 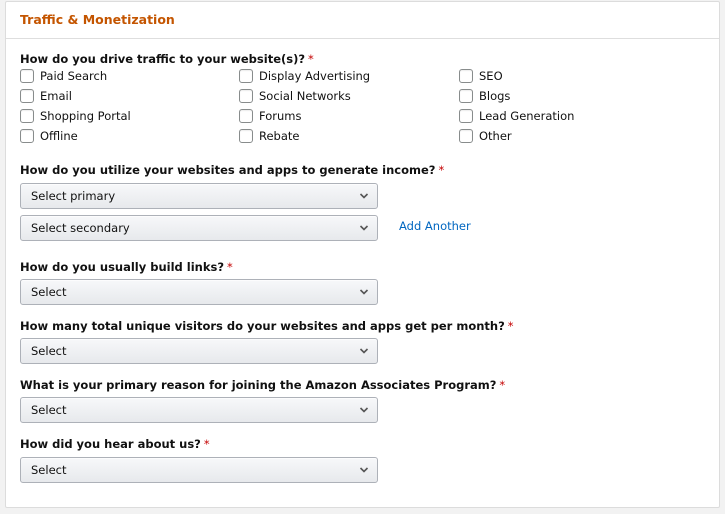 I want to click on checkbox-label: Email, so click(x=56, y=96).